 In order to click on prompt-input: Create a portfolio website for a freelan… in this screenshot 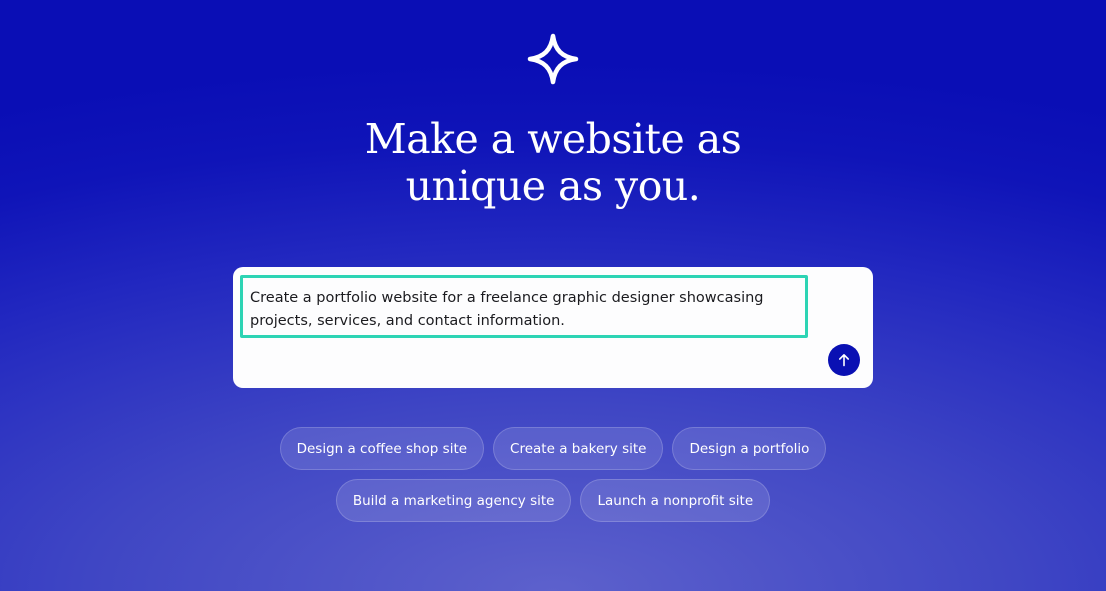, I will do `click(524, 306)`.